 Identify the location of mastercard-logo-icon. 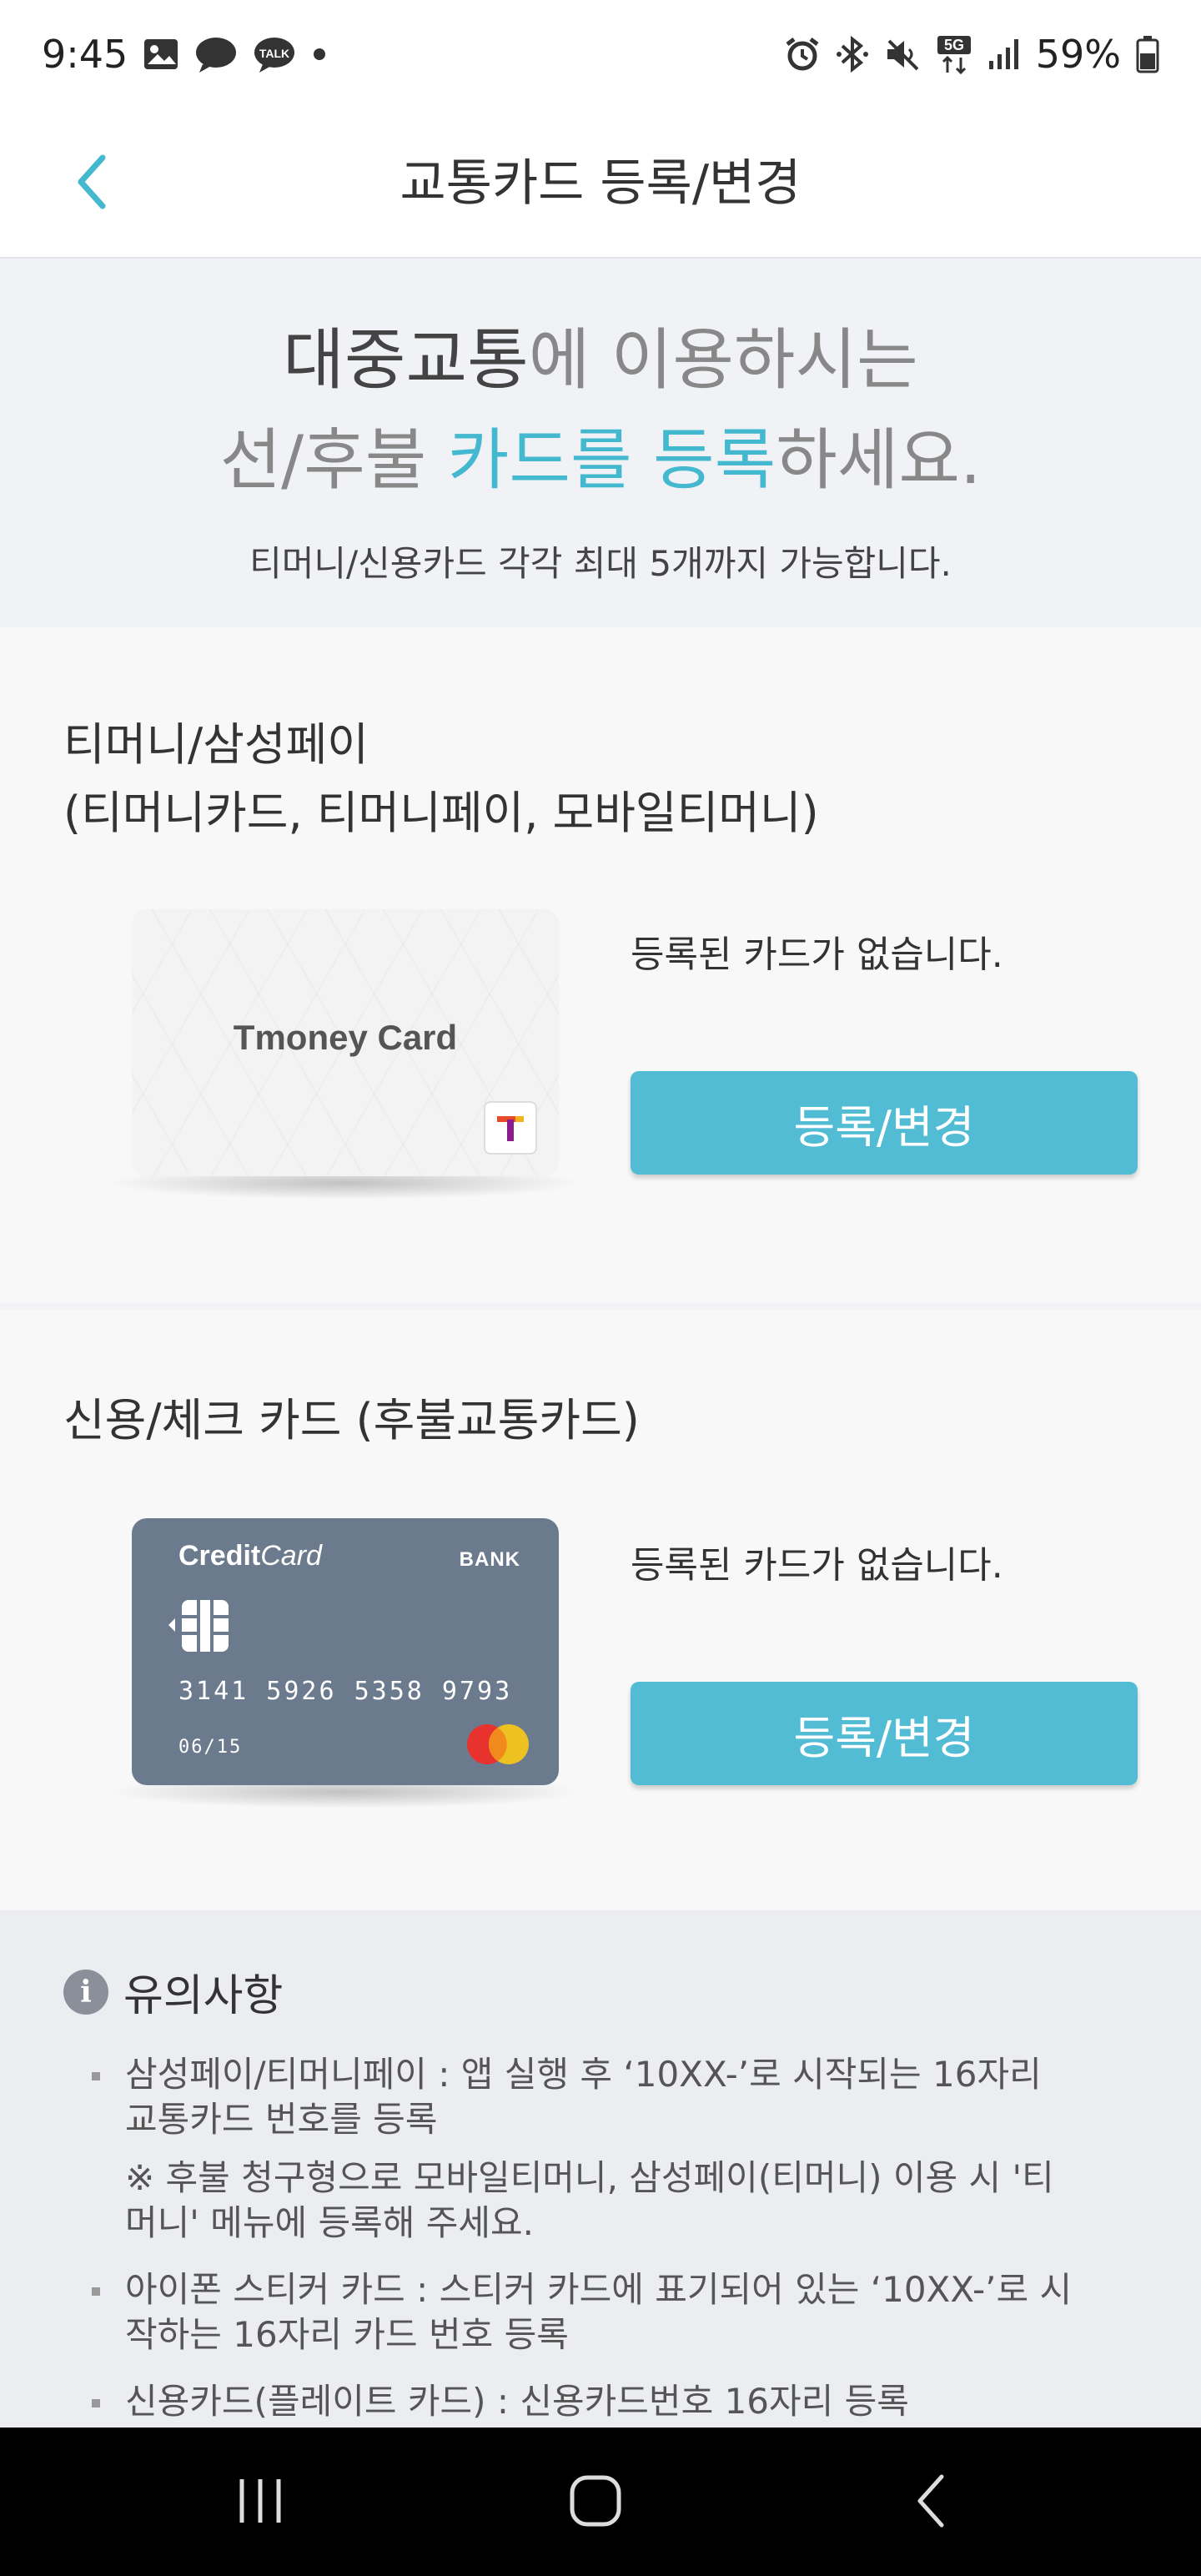
(498, 1744).